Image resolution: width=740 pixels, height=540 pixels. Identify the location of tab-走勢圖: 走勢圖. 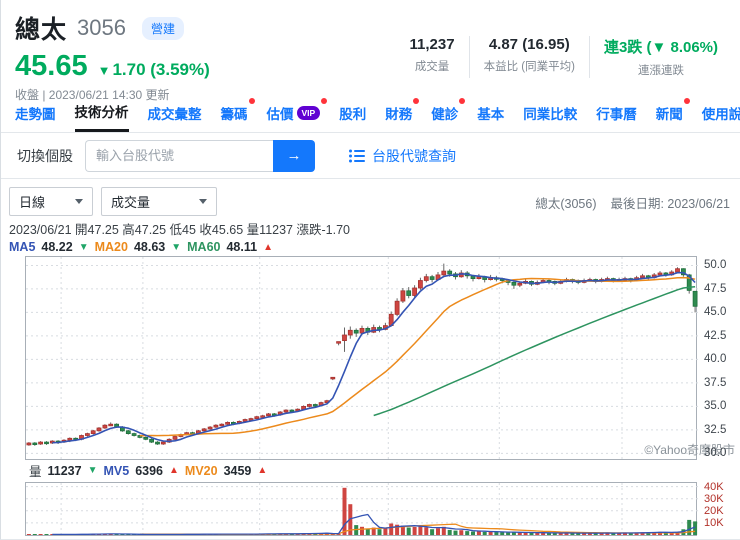
(35, 112).